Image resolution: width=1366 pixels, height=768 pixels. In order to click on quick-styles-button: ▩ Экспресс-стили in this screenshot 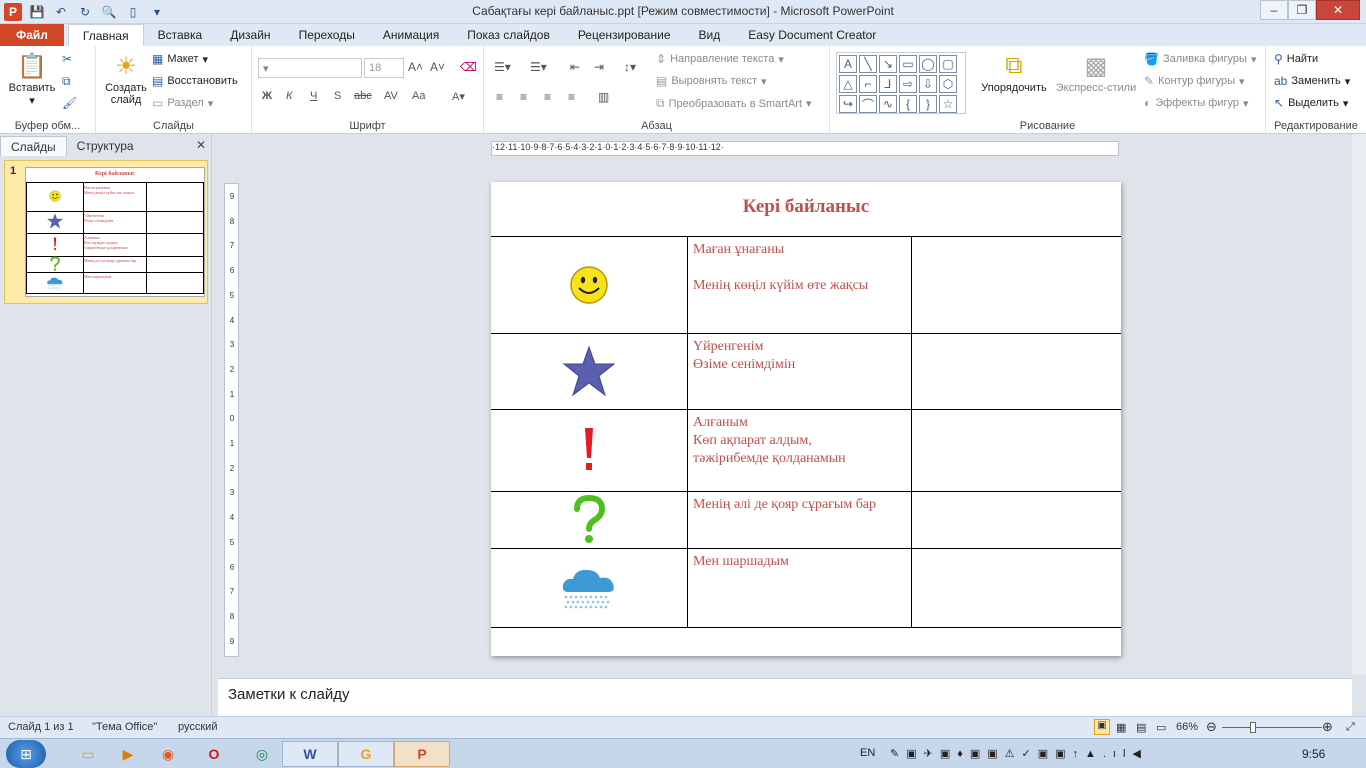, I will do `click(1096, 72)`.